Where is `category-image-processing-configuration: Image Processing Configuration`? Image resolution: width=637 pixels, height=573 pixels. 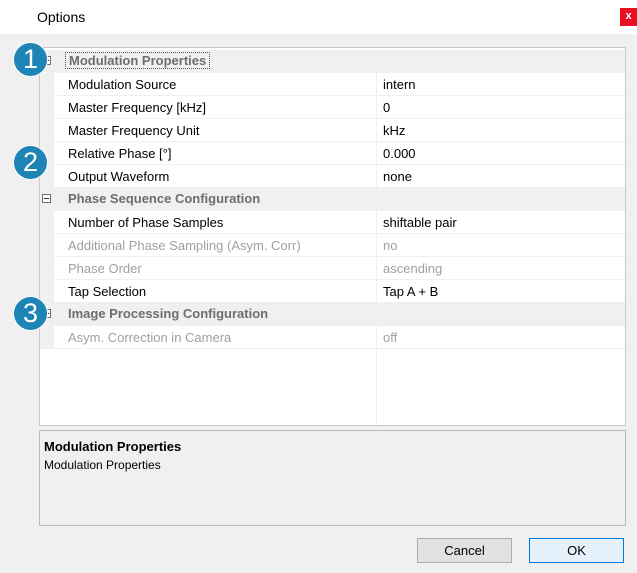
category-image-processing-configuration: Image Processing Configuration is located at coordinates (332, 314).